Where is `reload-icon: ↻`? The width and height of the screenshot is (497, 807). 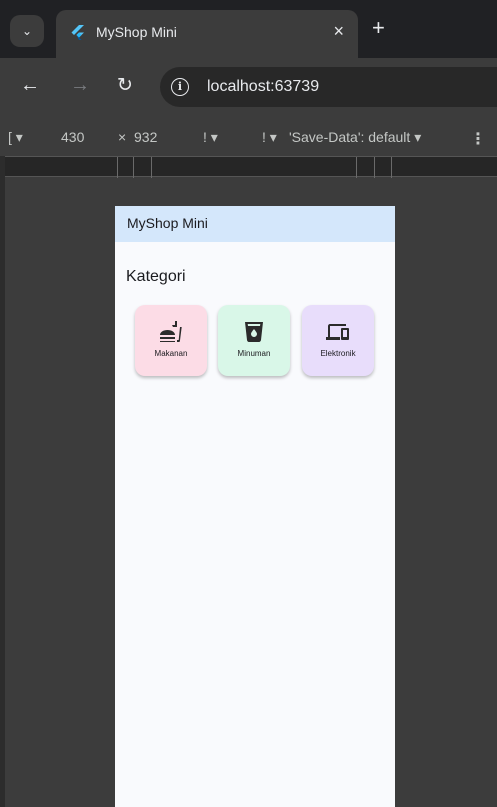
reload-icon: ↻ is located at coordinates (125, 85).